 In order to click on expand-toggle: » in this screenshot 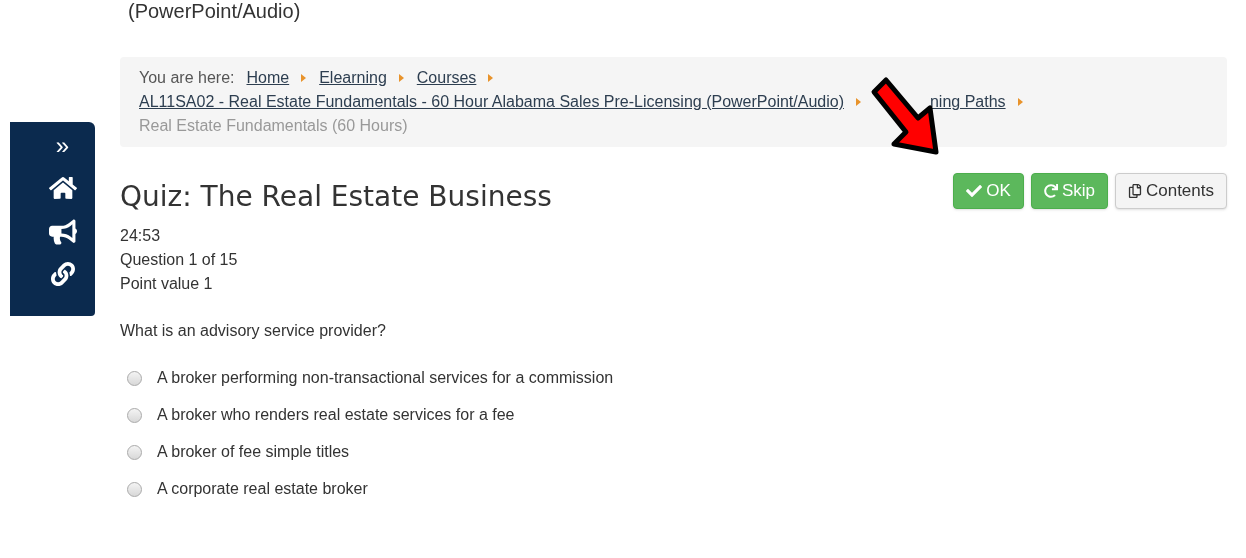, I will do `click(62, 146)`.